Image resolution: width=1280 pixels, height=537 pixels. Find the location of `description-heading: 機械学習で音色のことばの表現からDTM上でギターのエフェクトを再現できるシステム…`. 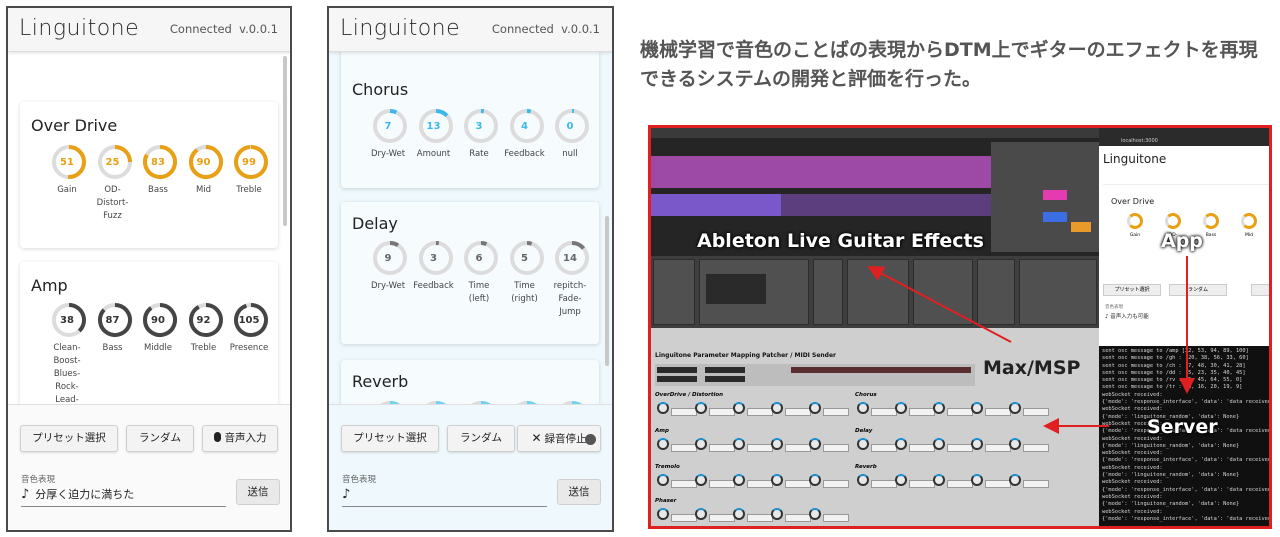

description-heading: 機械学習で音色のことばの表現からDTM上でギターのエフェクトを再現できるシステム… is located at coordinates (949, 64).